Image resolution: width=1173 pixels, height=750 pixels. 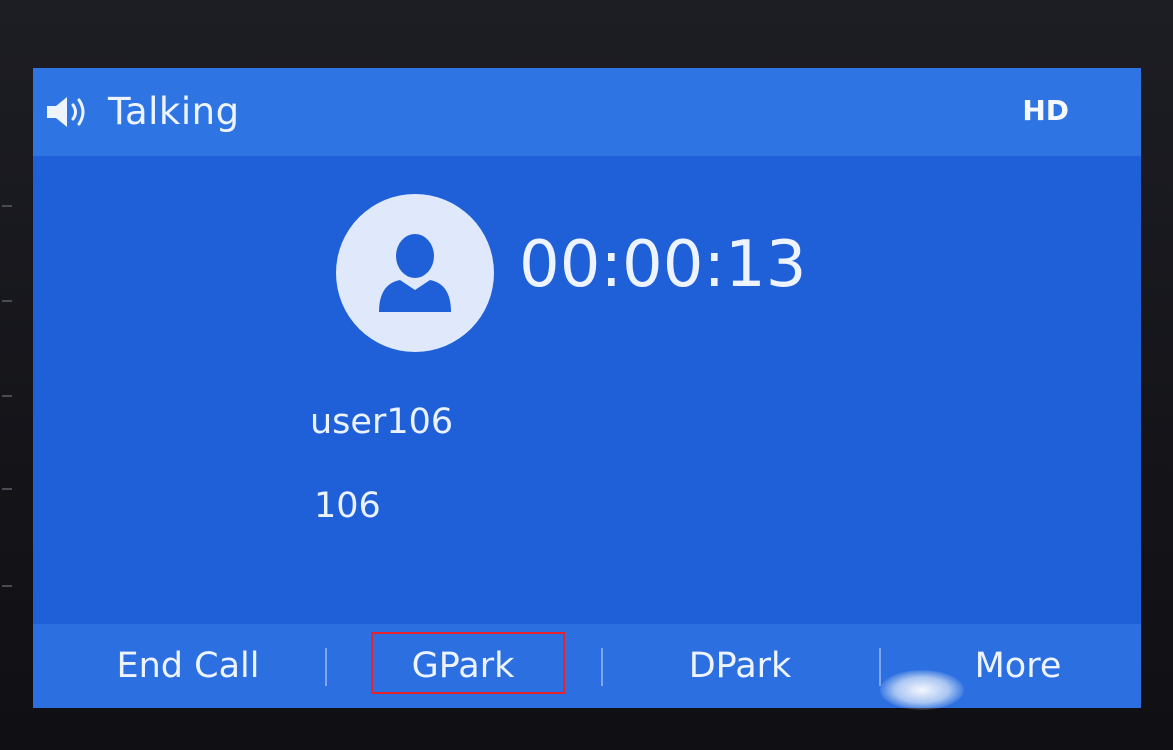 I want to click on call-state-label: Talking, so click(x=174, y=111).